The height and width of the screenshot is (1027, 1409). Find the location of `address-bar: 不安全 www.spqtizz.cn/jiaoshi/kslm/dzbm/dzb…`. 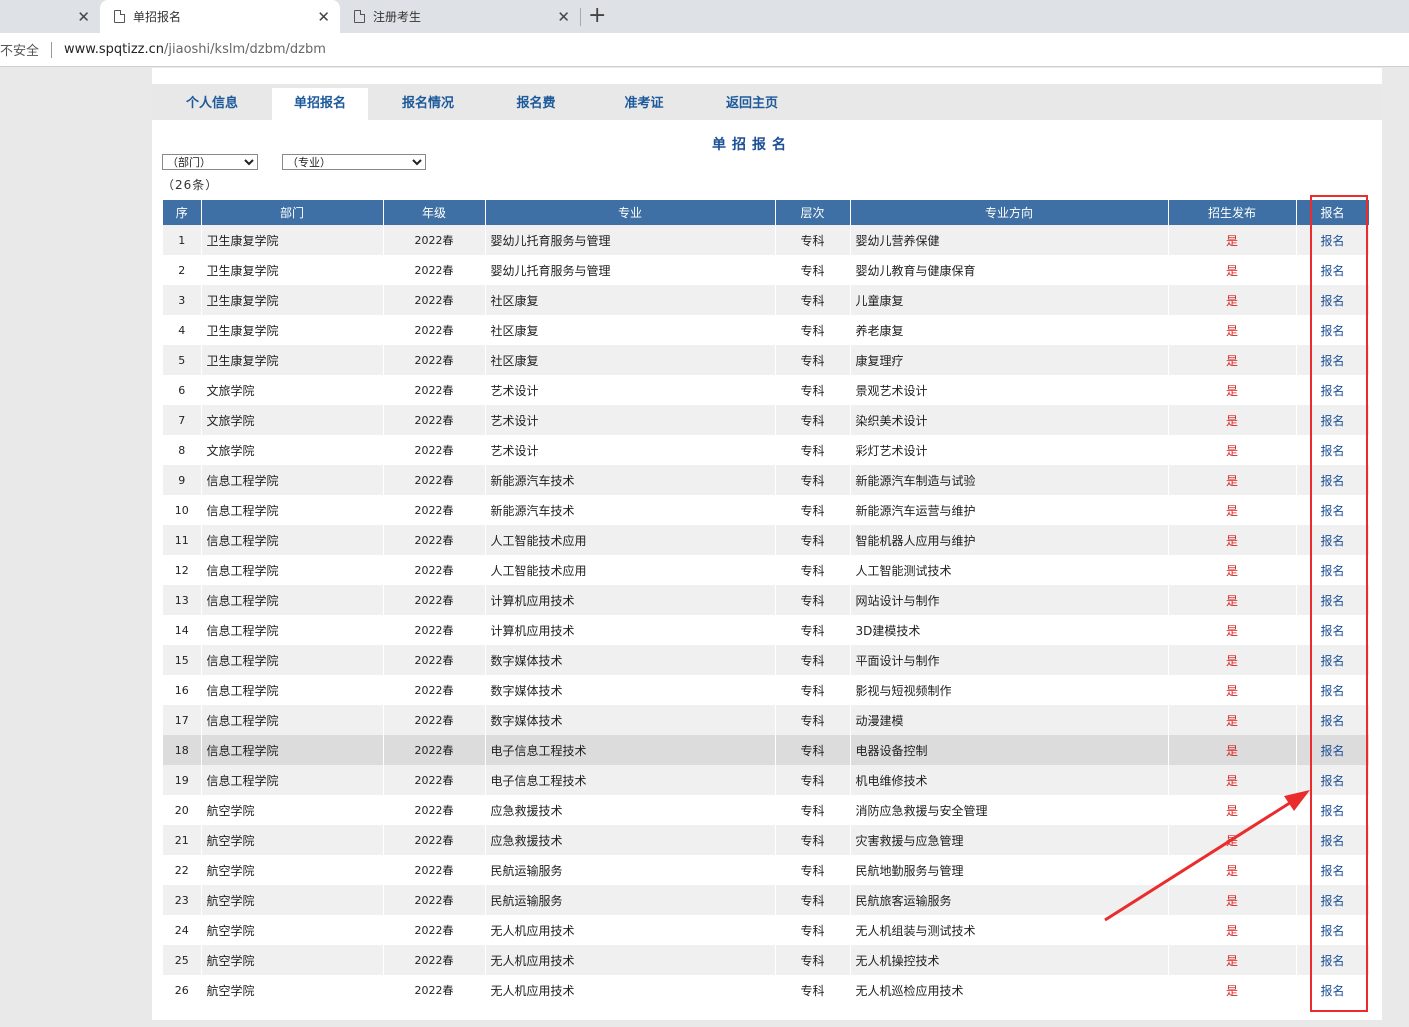

address-bar: 不安全 www.spqtizz.cn/jiaoshi/kslm/dzbm/dzb… is located at coordinates (704, 50).